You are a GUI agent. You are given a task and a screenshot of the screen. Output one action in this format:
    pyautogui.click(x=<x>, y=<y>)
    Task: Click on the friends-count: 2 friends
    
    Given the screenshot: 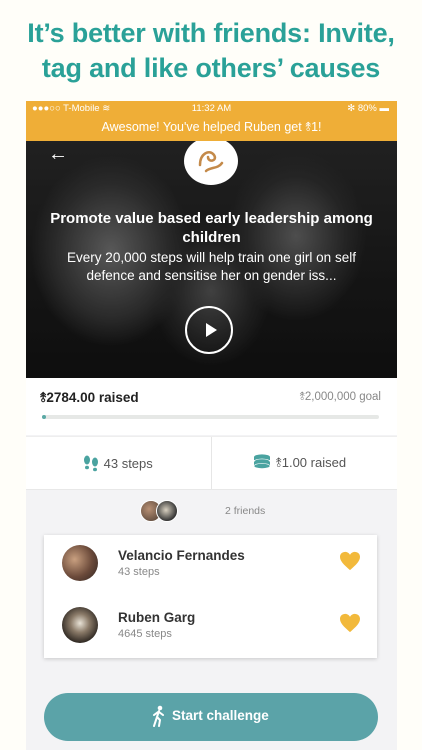 What is the action you would take?
    pyautogui.click(x=245, y=511)
    